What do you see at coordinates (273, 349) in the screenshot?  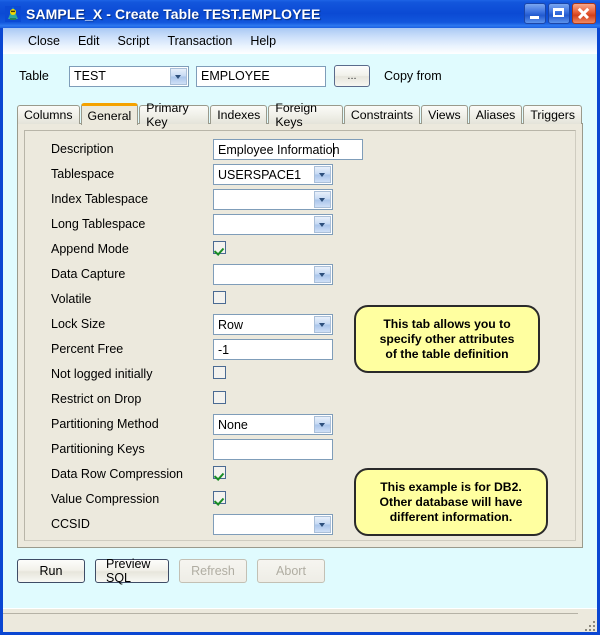 I see `percent-free-input: -1` at bounding box center [273, 349].